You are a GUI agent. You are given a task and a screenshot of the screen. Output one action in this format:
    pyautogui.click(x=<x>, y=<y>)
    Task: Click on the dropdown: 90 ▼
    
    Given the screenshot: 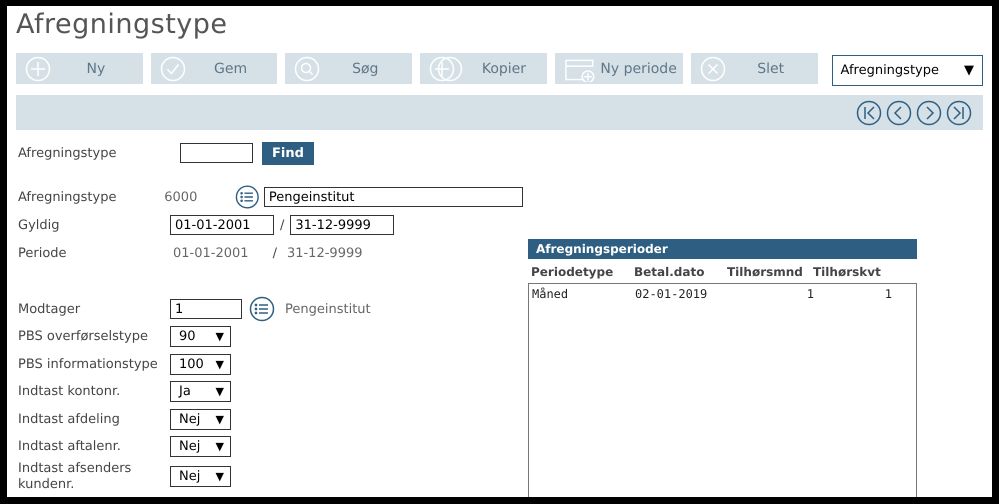 What is the action you would take?
    pyautogui.click(x=200, y=337)
    